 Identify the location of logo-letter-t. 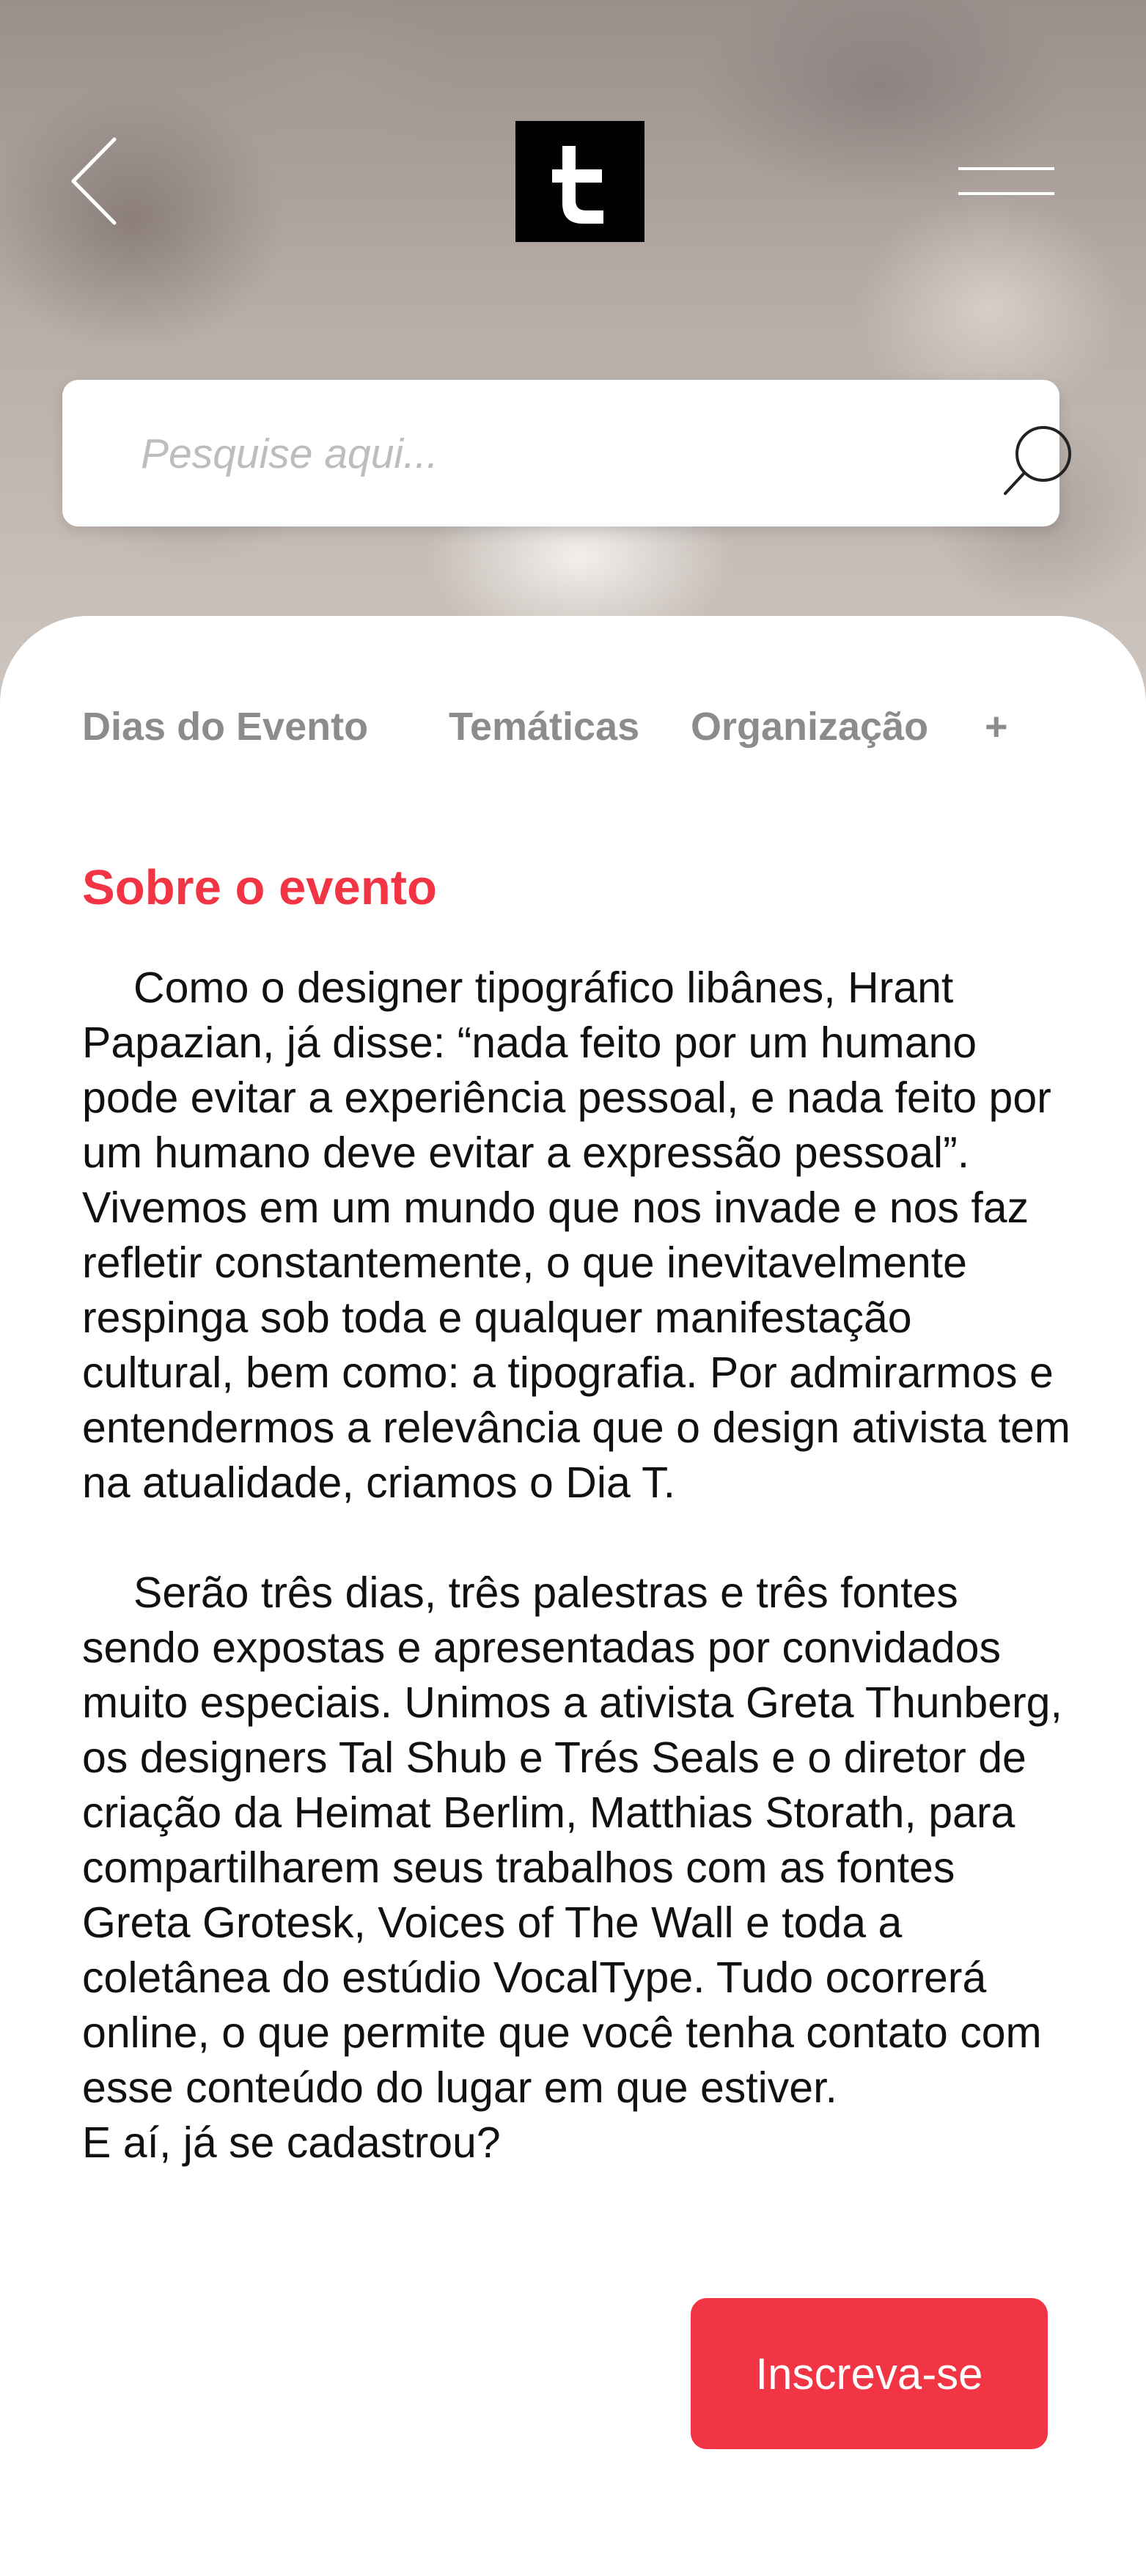
(577, 185).